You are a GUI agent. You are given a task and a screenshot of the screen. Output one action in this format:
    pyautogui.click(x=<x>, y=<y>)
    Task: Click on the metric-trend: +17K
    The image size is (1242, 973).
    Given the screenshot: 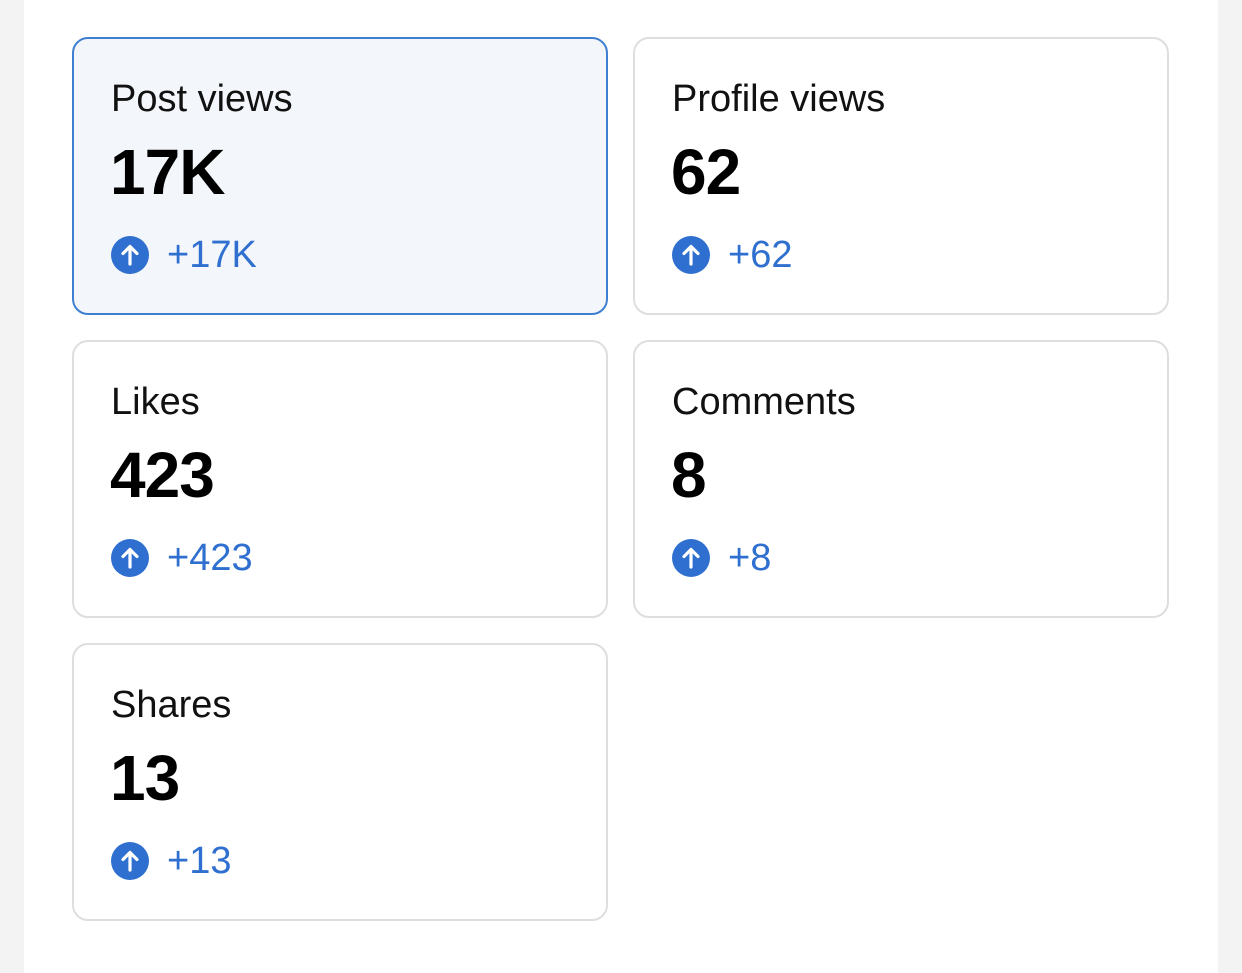 What is the action you would take?
    pyautogui.click(x=184, y=255)
    